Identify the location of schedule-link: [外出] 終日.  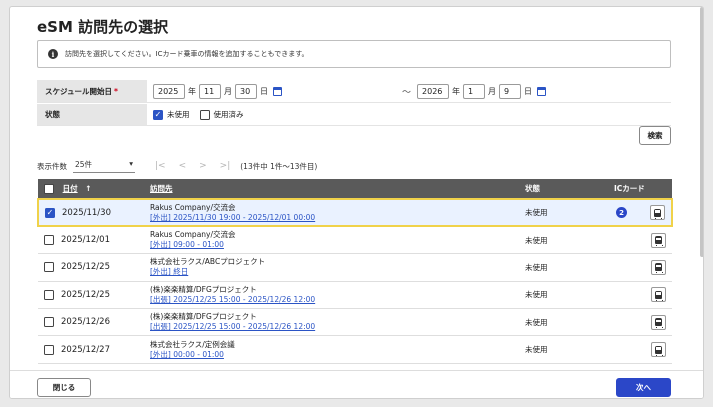
(334, 272).